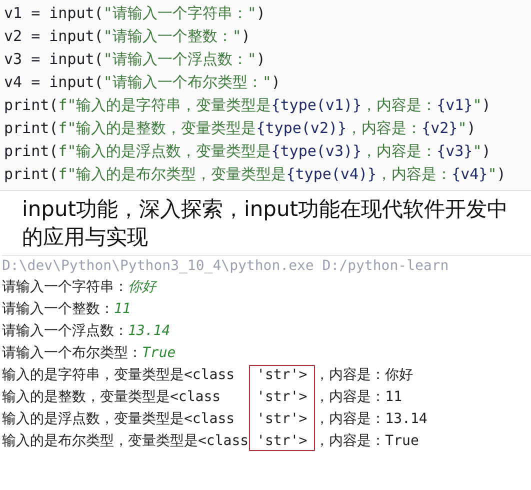 The width and height of the screenshot is (531, 490). Describe the element at coordinates (112, 397) in the screenshot. I see `output-text: 输入的是整数，变量类型是<class` at that location.